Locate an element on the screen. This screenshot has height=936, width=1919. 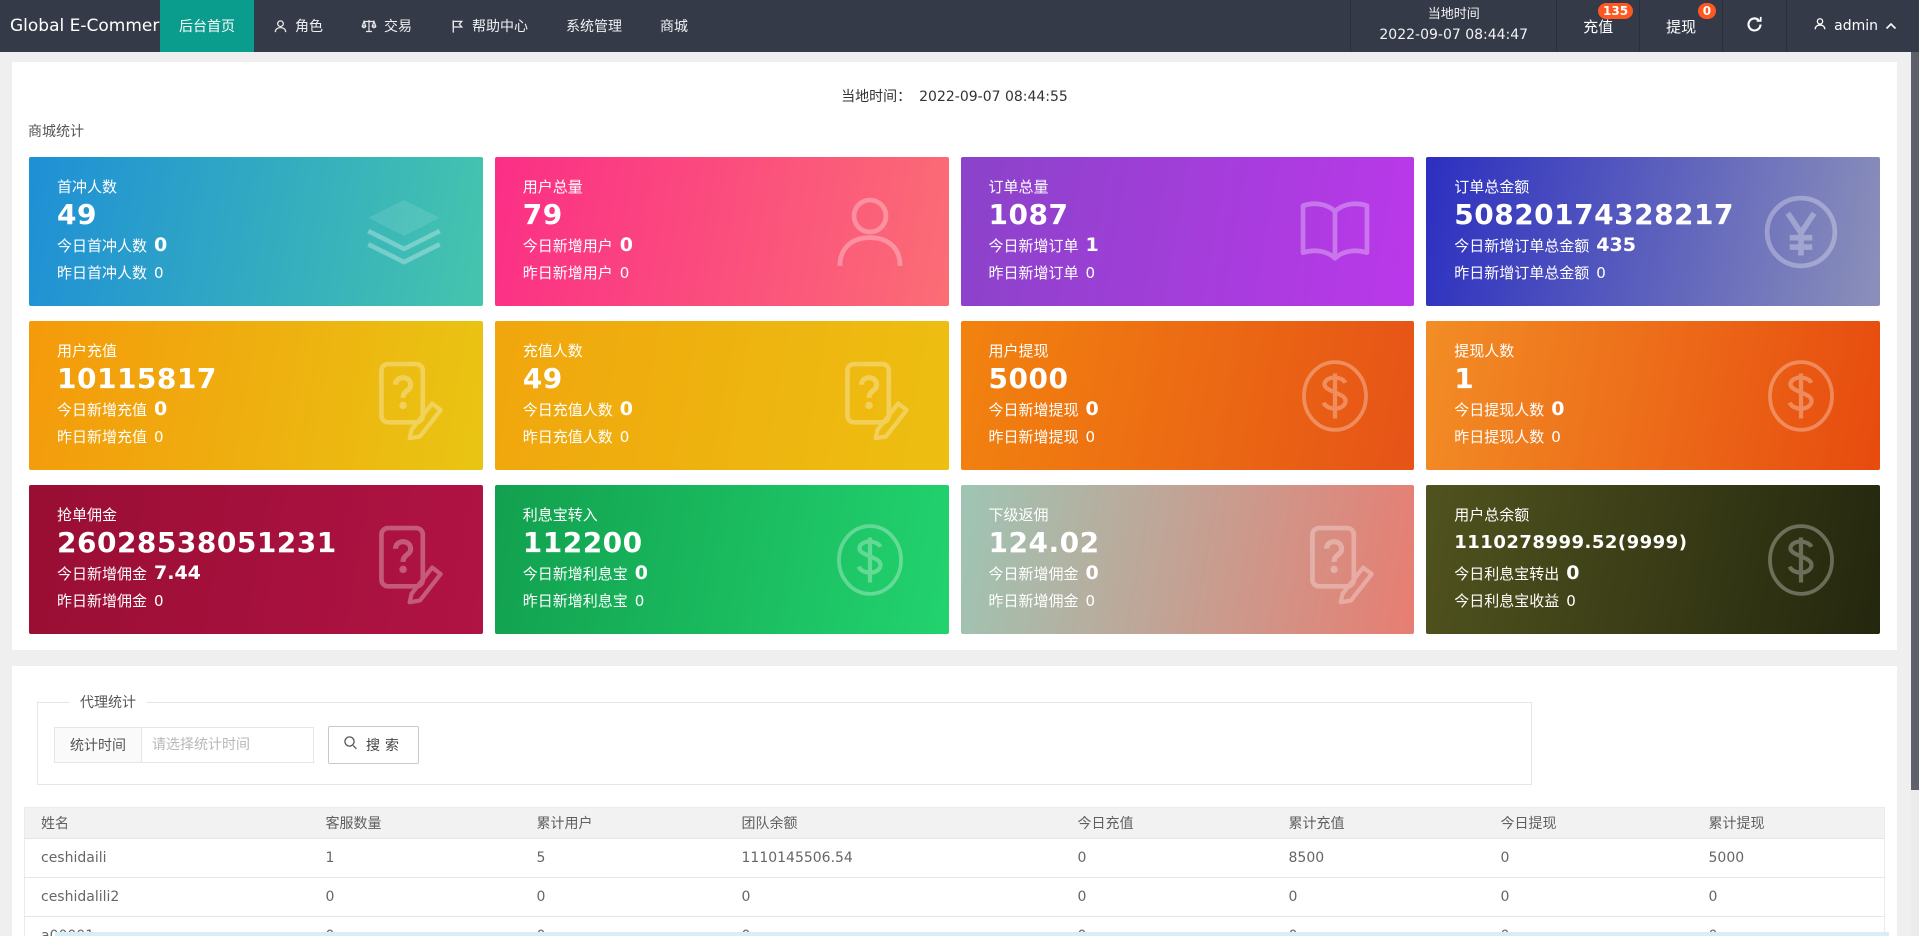
user-icon is located at coordinates (870, 232).